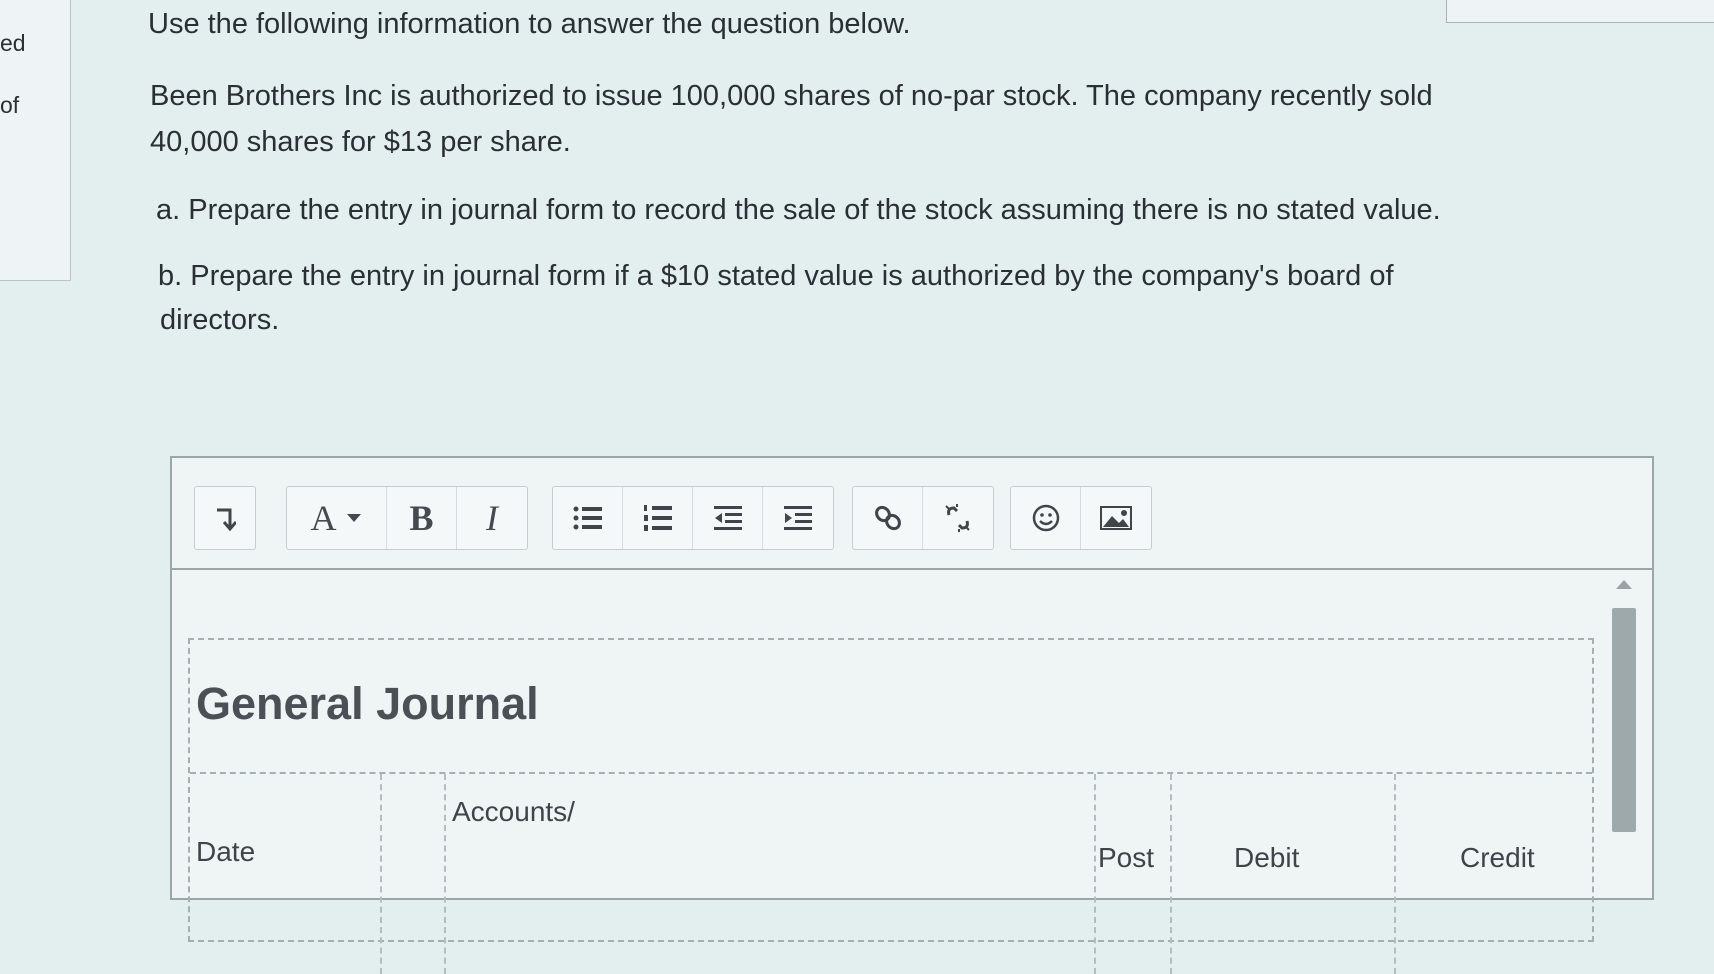  I want to click on top-right-panel, so click(1580, 11).